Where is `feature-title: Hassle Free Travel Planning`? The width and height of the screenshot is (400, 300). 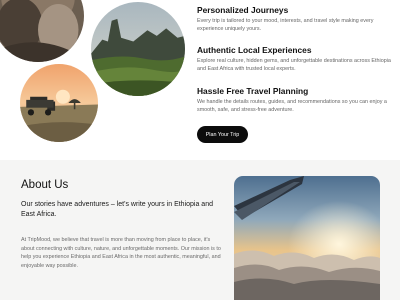
feature-title: Hassle Free Travel Planning is located at coordinates (253, 91).